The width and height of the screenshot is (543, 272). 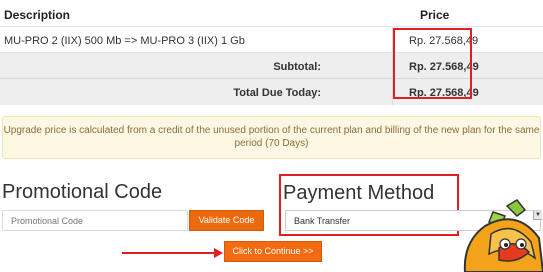 I want to click on header-description: Description, so click(x=37, y=15).